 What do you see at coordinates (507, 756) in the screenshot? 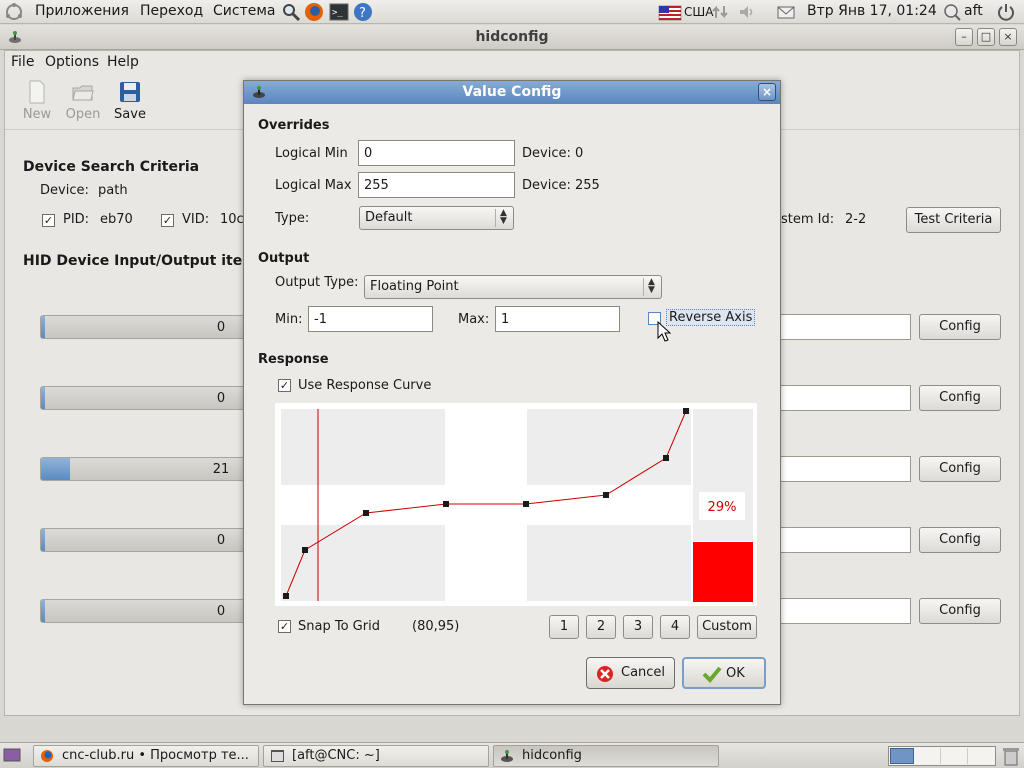
I see `app-icon` at bounding box center [507, 756].